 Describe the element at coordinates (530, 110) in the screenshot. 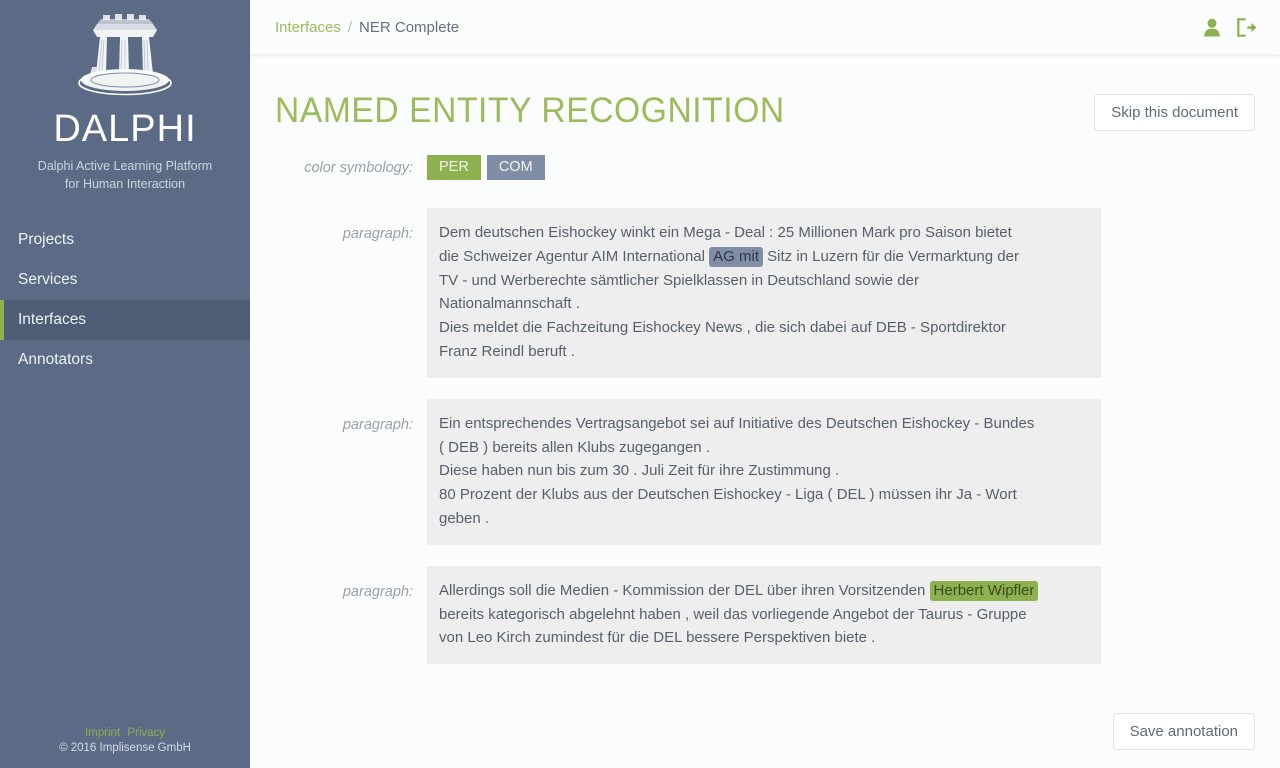

I see `page-title: NAMED ENTITY RECOGNITION` at that location.